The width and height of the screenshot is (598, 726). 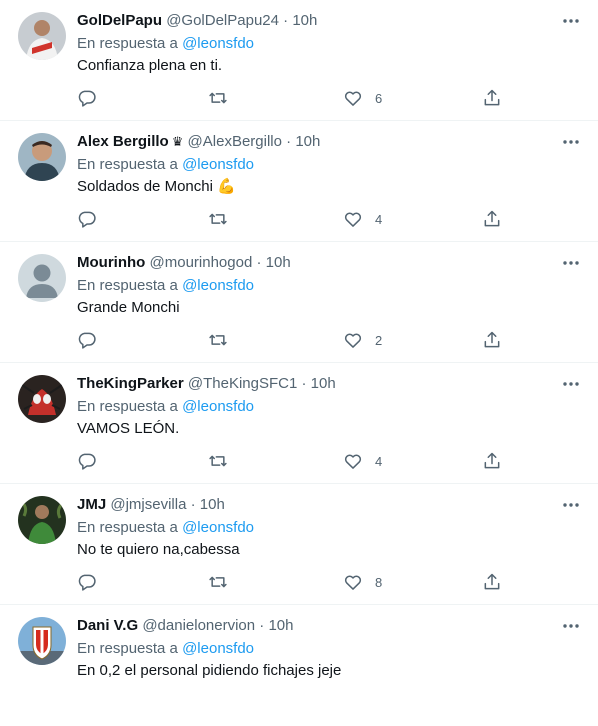 I want to click on tweet-header: JMJ @jmjsevilla · 10h, so click(x=307, y=505).